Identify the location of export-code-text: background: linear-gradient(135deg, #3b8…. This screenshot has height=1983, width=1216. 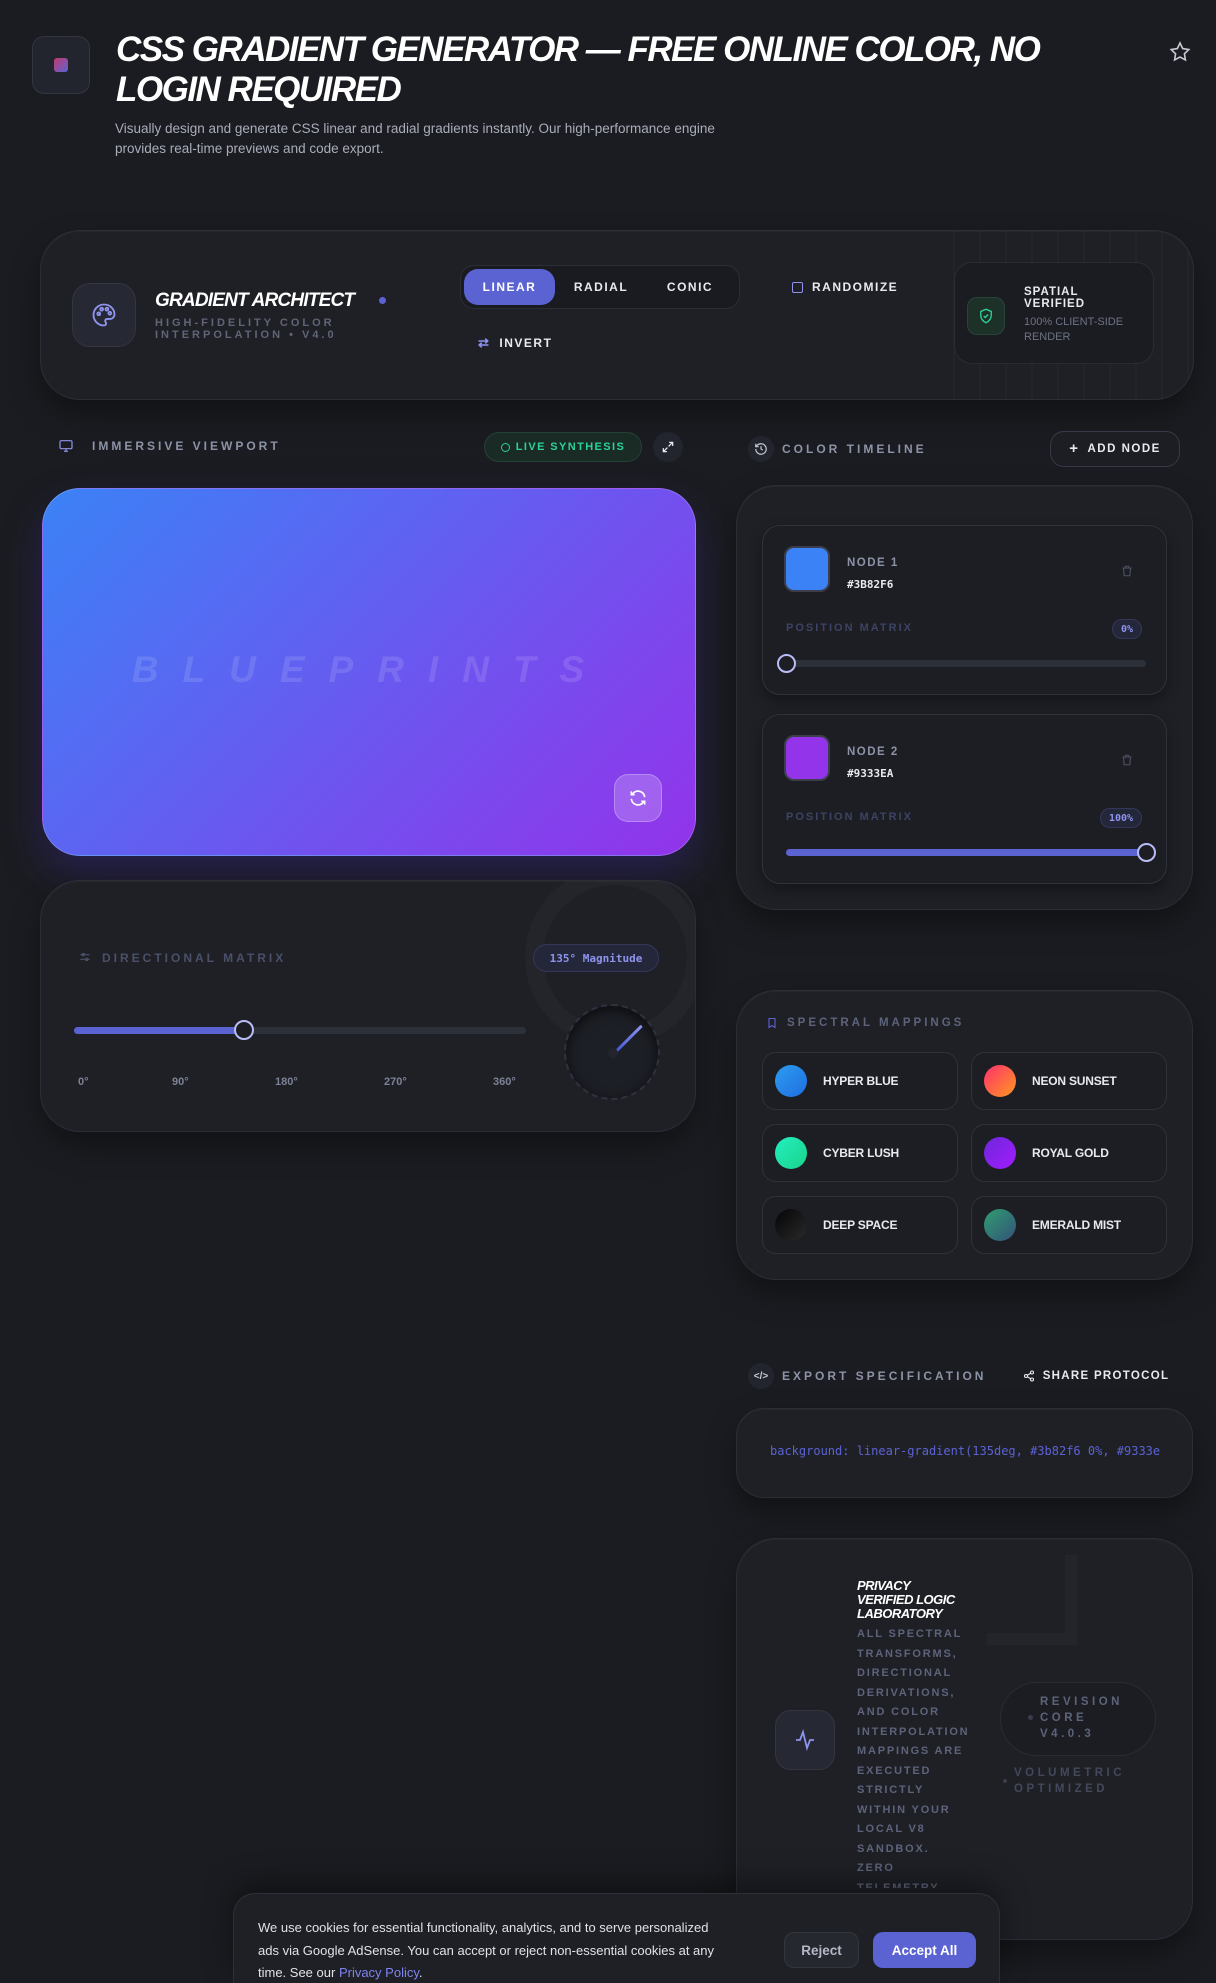
(965, 1451).